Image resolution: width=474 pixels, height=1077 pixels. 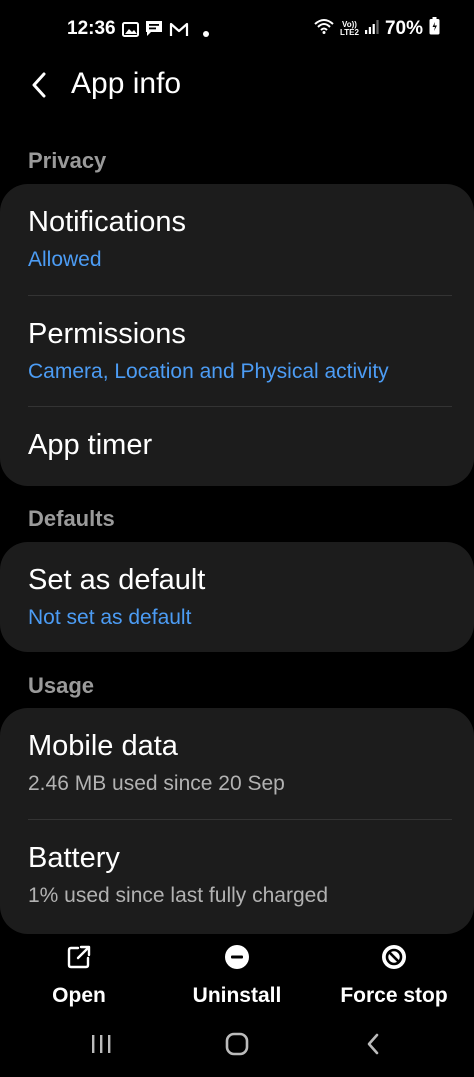 I want to click on app-timer-row: App timer, so click(x=237, y=446).